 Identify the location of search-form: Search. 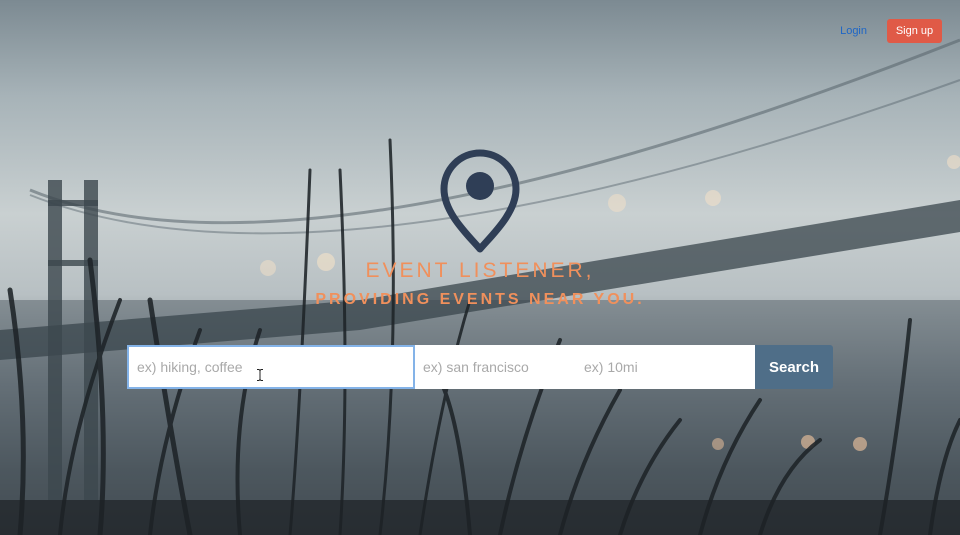
(480, 367).